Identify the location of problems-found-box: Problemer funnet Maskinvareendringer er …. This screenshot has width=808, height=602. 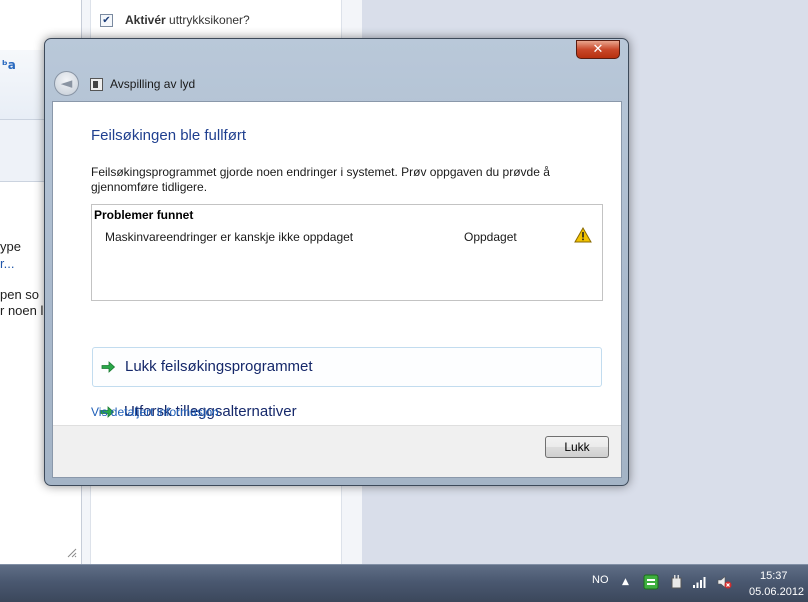
(347, 252).